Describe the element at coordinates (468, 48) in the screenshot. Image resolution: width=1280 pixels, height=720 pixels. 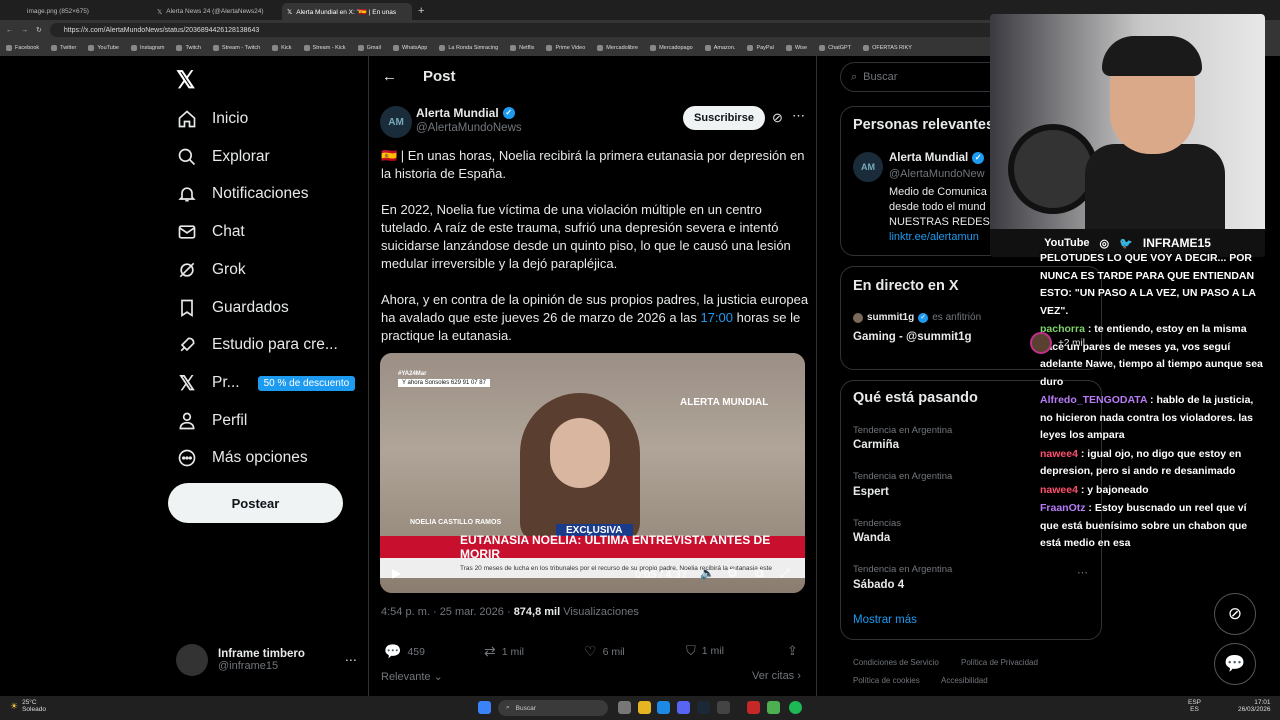
I see `bookmark-item: La Ronda Simracing` at that location.